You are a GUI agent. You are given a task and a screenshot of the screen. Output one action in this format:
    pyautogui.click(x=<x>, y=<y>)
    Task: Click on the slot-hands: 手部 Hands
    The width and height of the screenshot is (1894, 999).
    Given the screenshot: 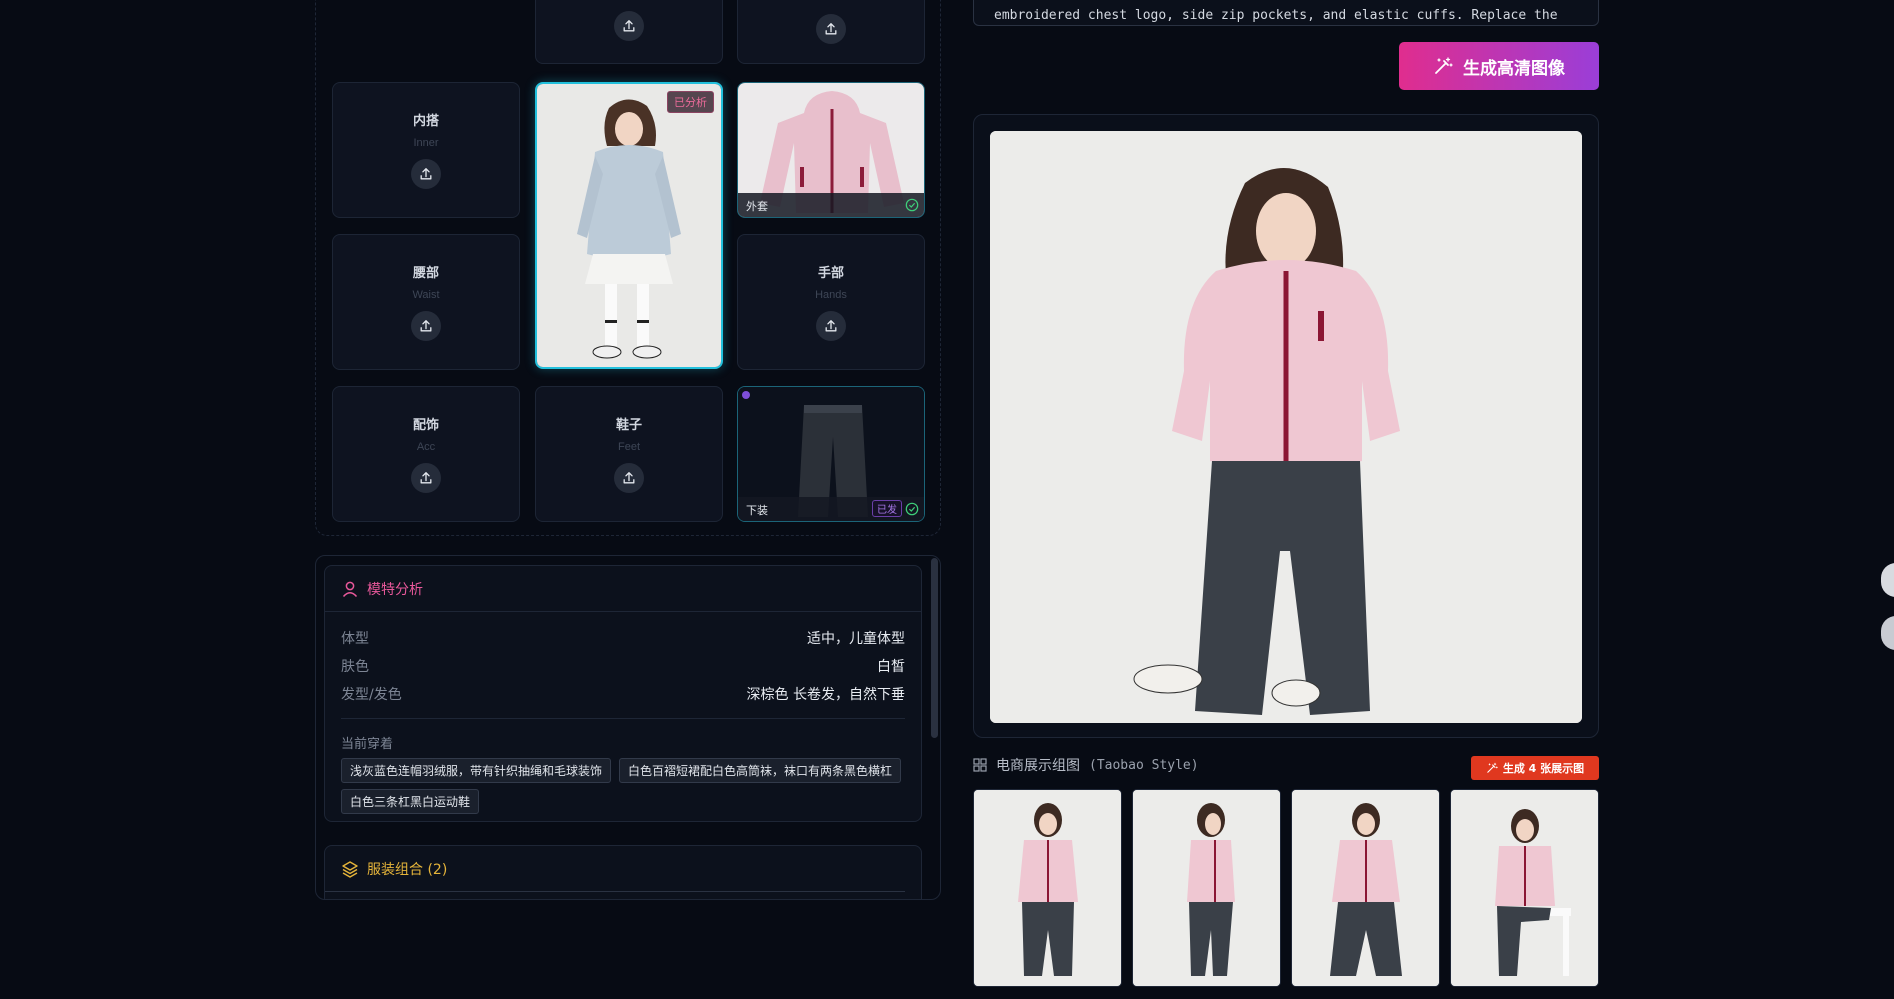 What is the action you would take?
    pyautogui.click(x=831, y=302)
    